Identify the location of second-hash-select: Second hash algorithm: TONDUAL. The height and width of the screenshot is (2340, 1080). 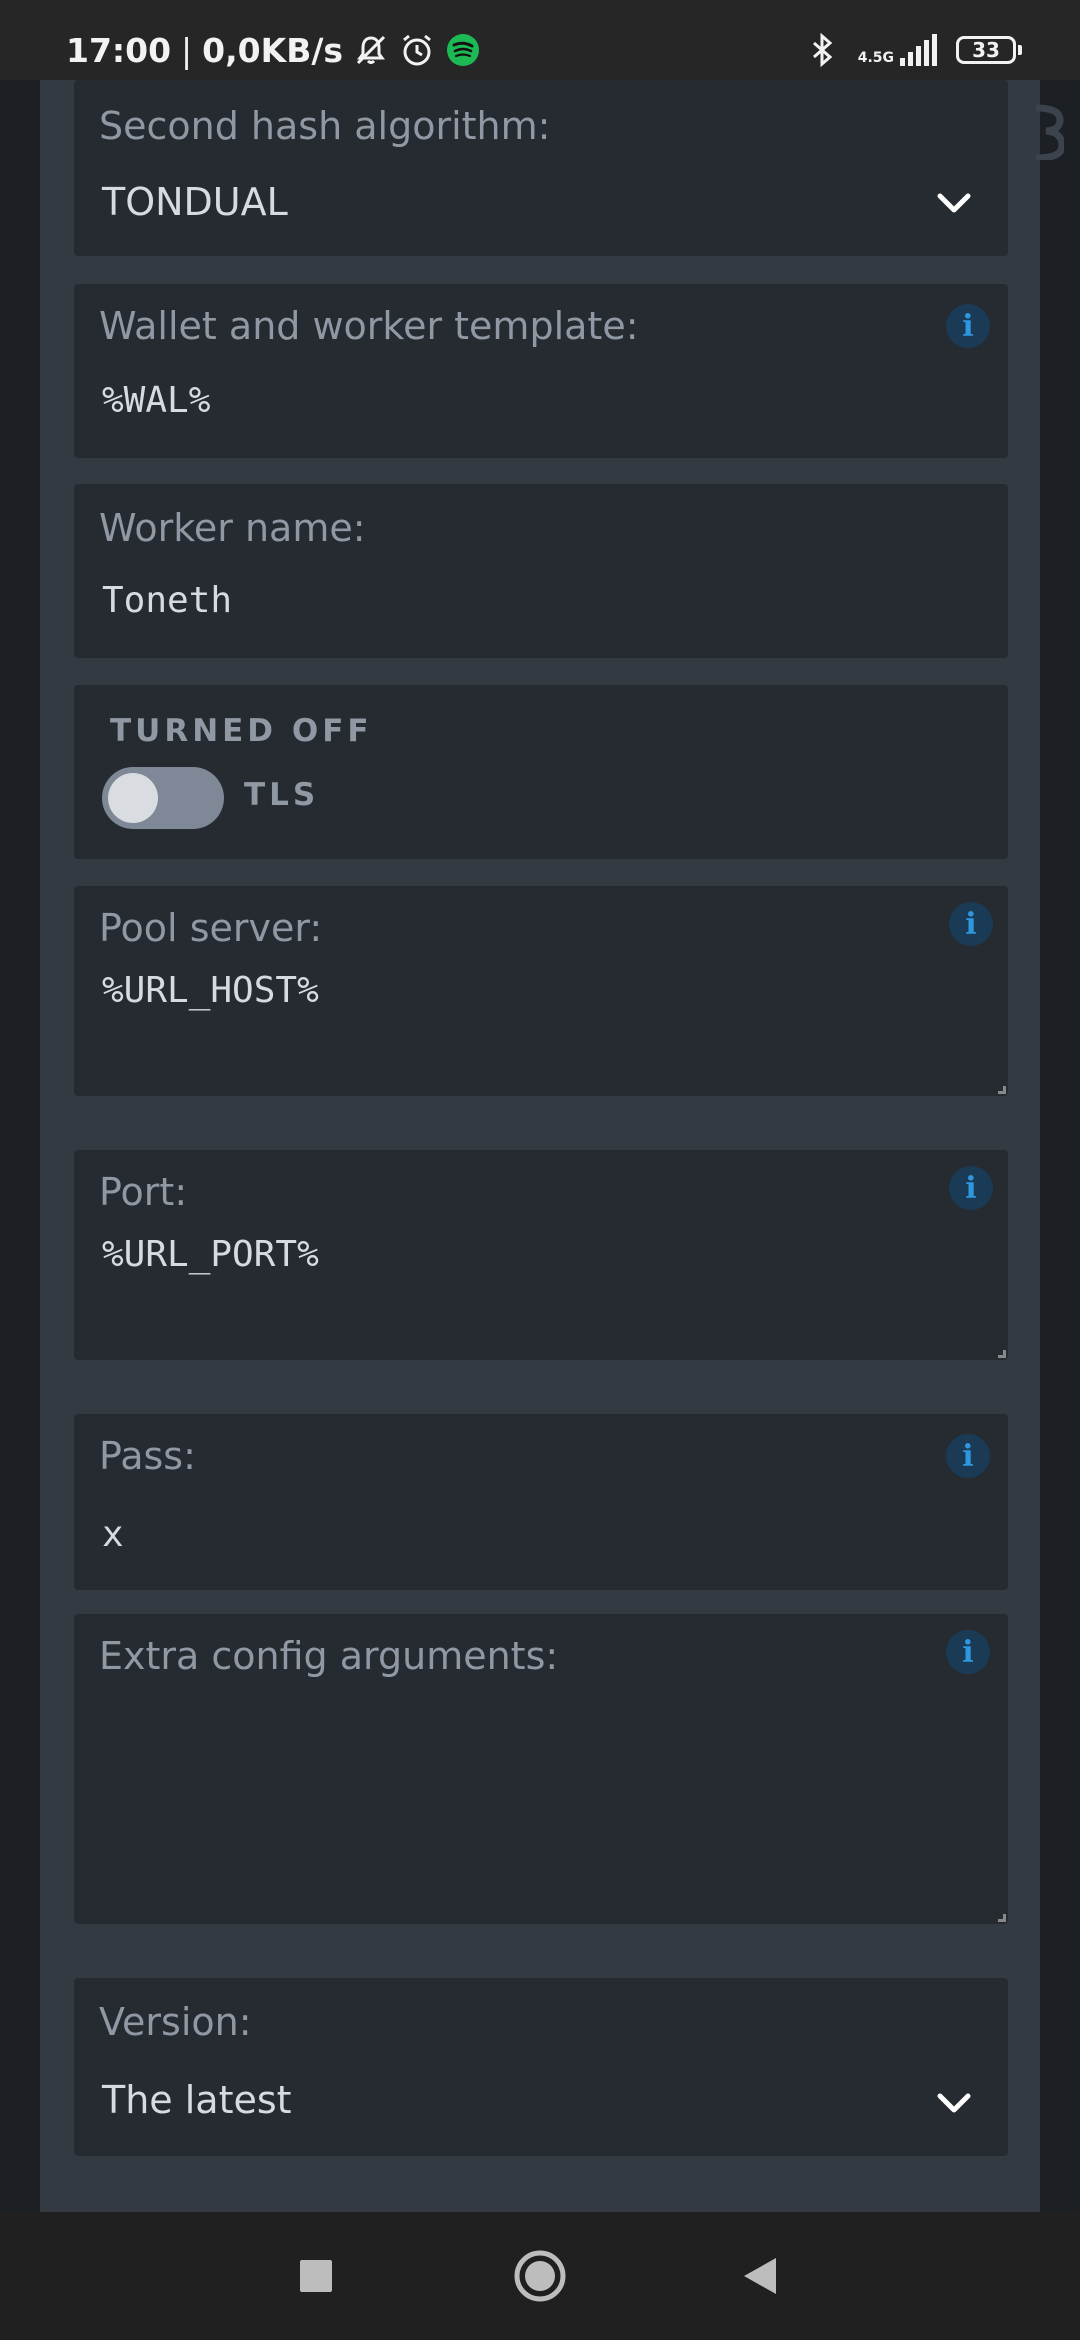
(541, 168).